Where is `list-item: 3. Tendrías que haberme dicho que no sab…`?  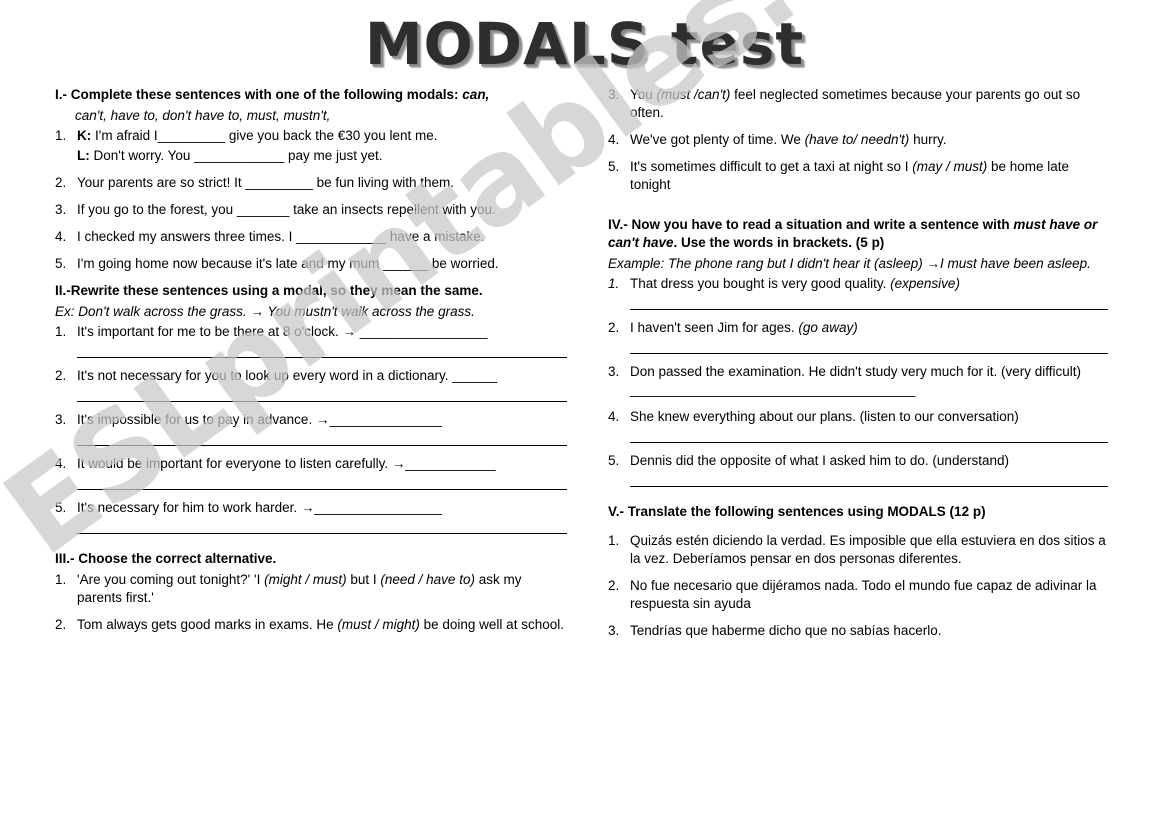
list-item: 3. Tendrías que haberme dicho que no sab… is located at coordinates (858, 631).